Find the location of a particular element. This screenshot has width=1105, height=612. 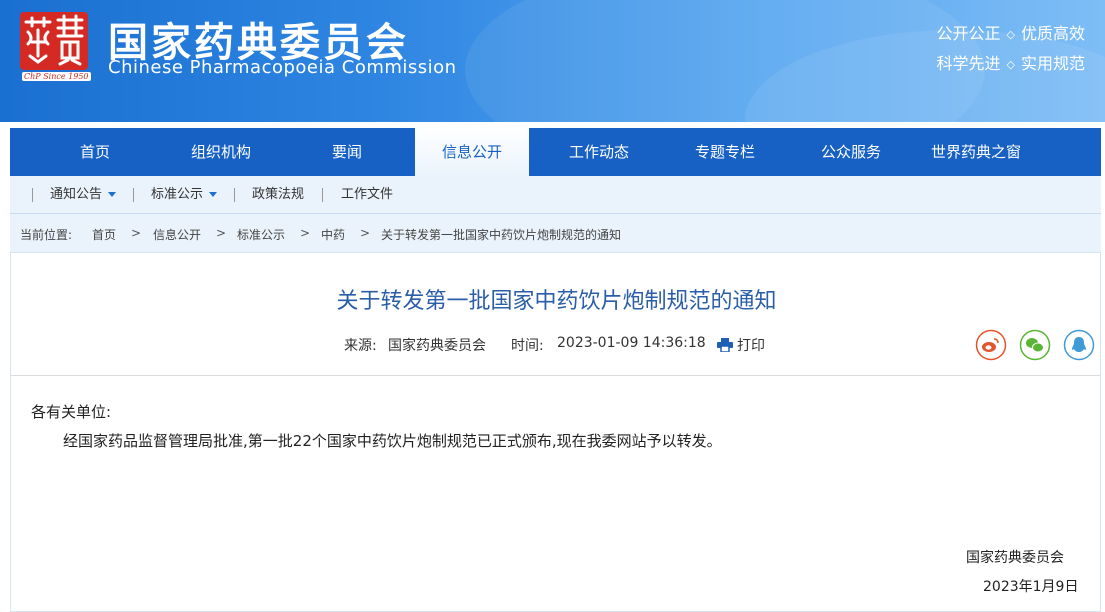

time-value: 2023-01-09 14:36:18 is located at coordinates (631, 343).